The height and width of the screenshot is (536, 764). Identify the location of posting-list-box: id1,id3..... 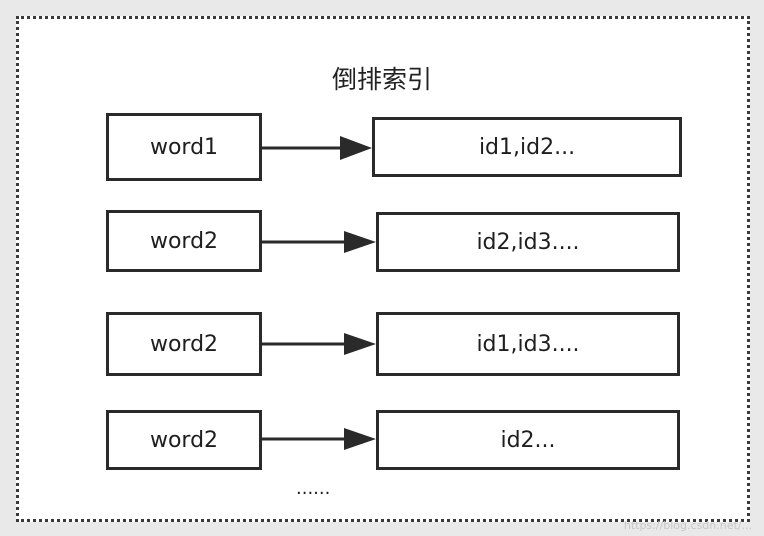
(528, 344).